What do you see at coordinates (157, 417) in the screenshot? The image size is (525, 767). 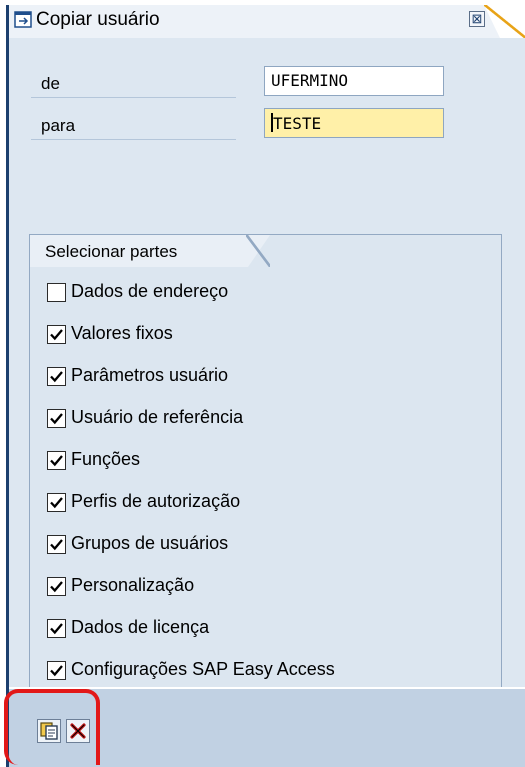 I see `checkbox-label: Usuário de referência` at bounding box center [157, 417].